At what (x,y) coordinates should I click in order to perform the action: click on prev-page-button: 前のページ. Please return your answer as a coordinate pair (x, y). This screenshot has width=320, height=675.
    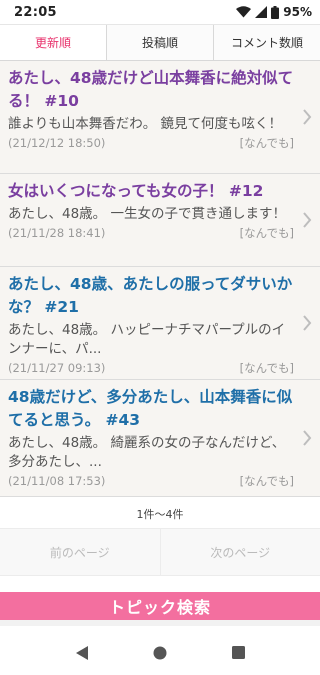
    Looking at the image, I should click on (80, 552).